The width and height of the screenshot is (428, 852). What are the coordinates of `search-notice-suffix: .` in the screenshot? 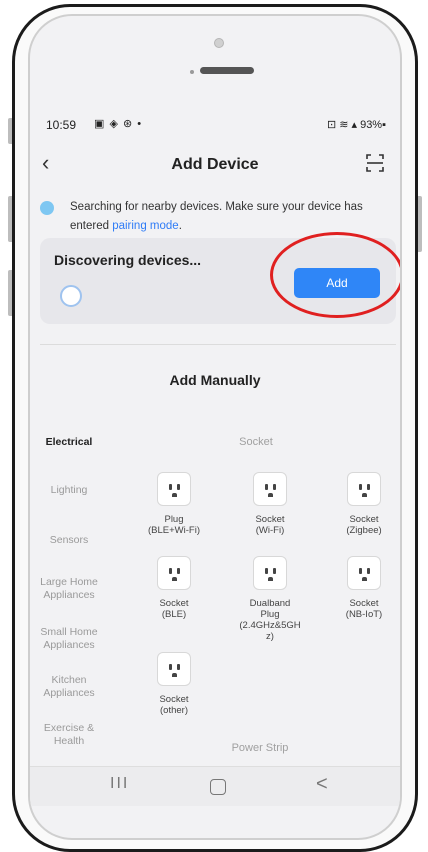 It's located at (180, 226).